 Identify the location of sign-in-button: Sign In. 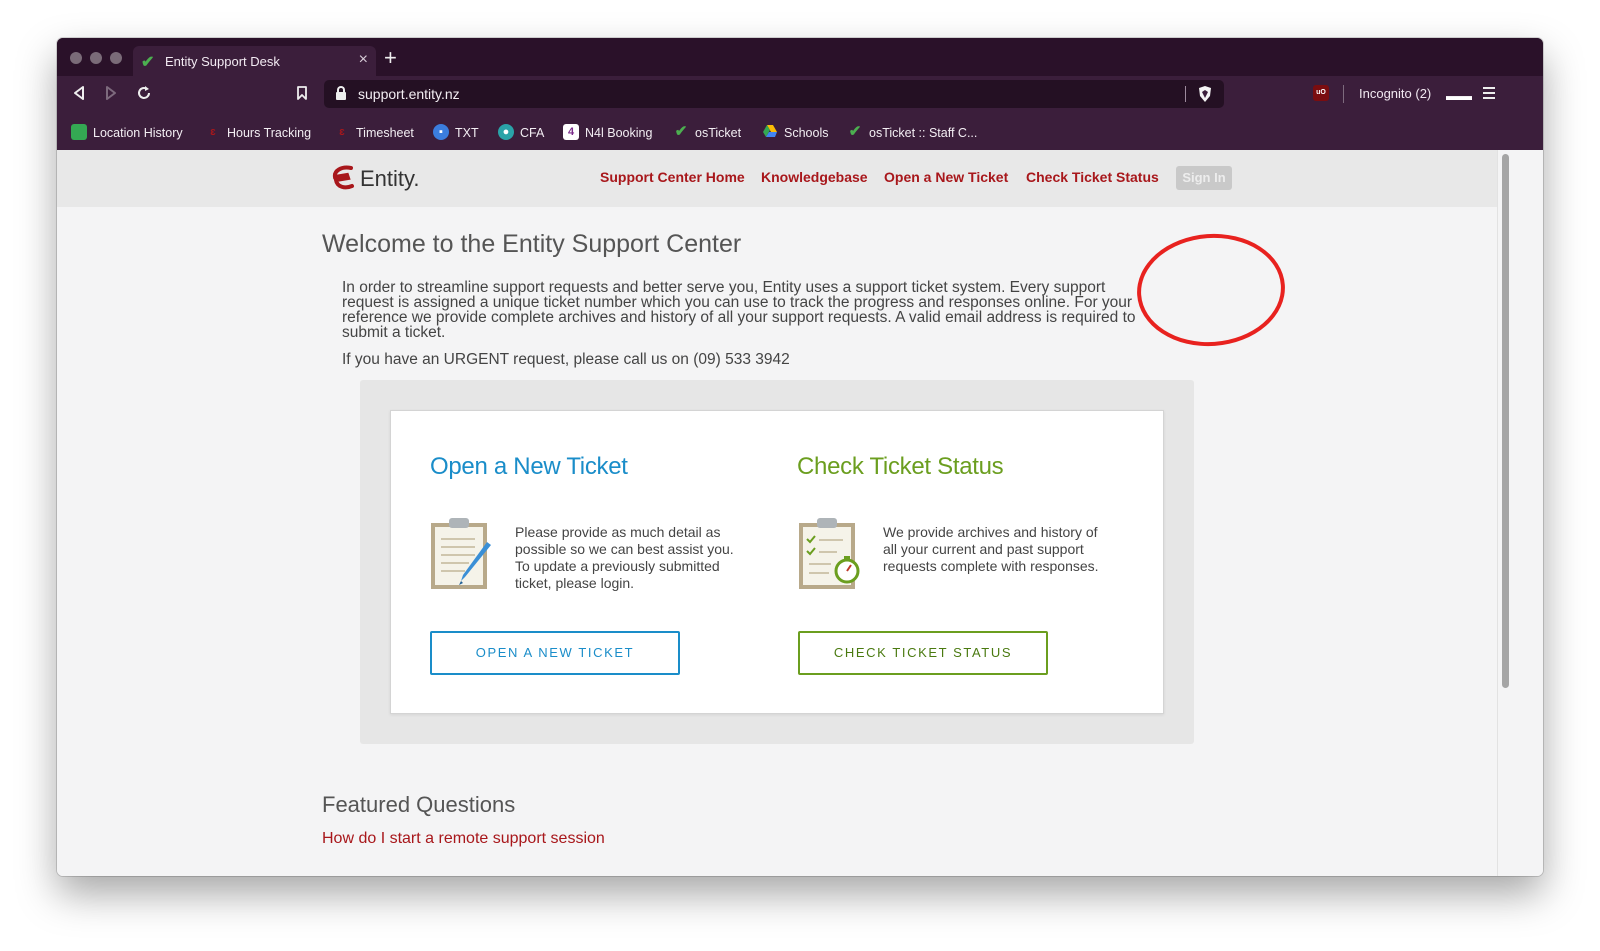
(1204, 178).